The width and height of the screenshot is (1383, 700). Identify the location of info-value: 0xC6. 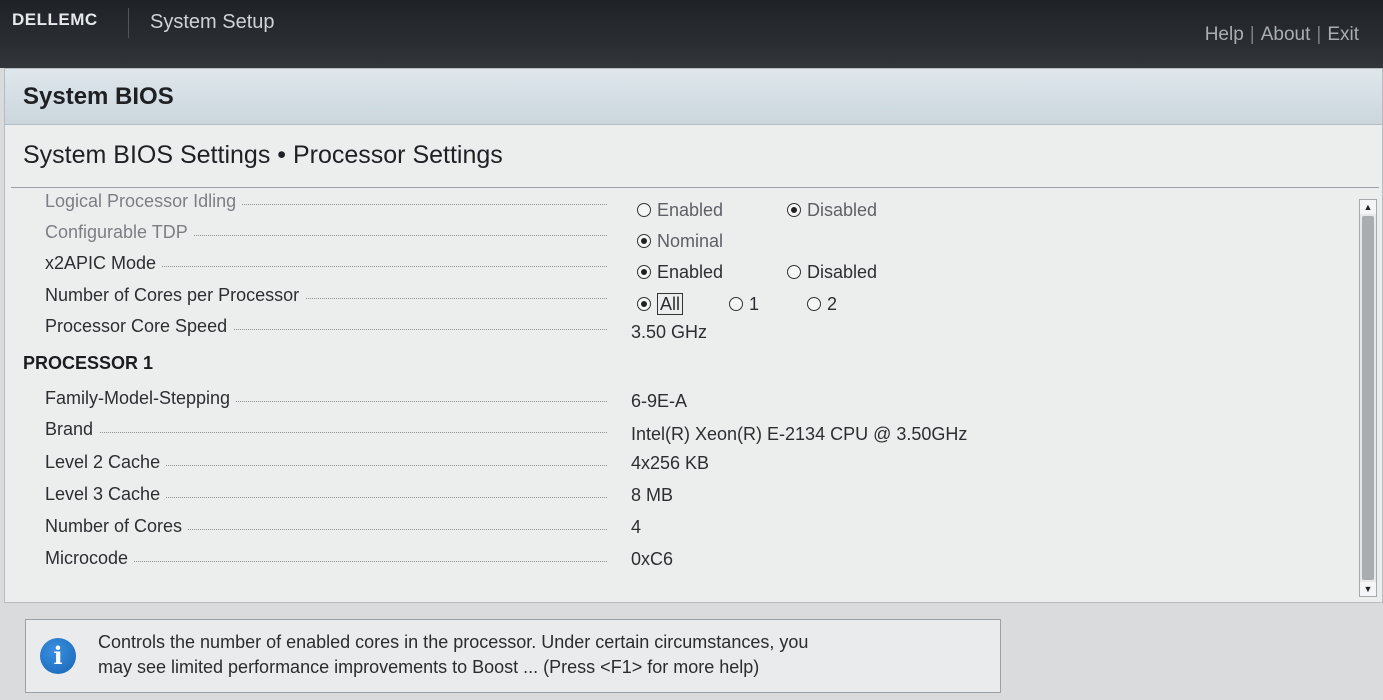
(652, 559).